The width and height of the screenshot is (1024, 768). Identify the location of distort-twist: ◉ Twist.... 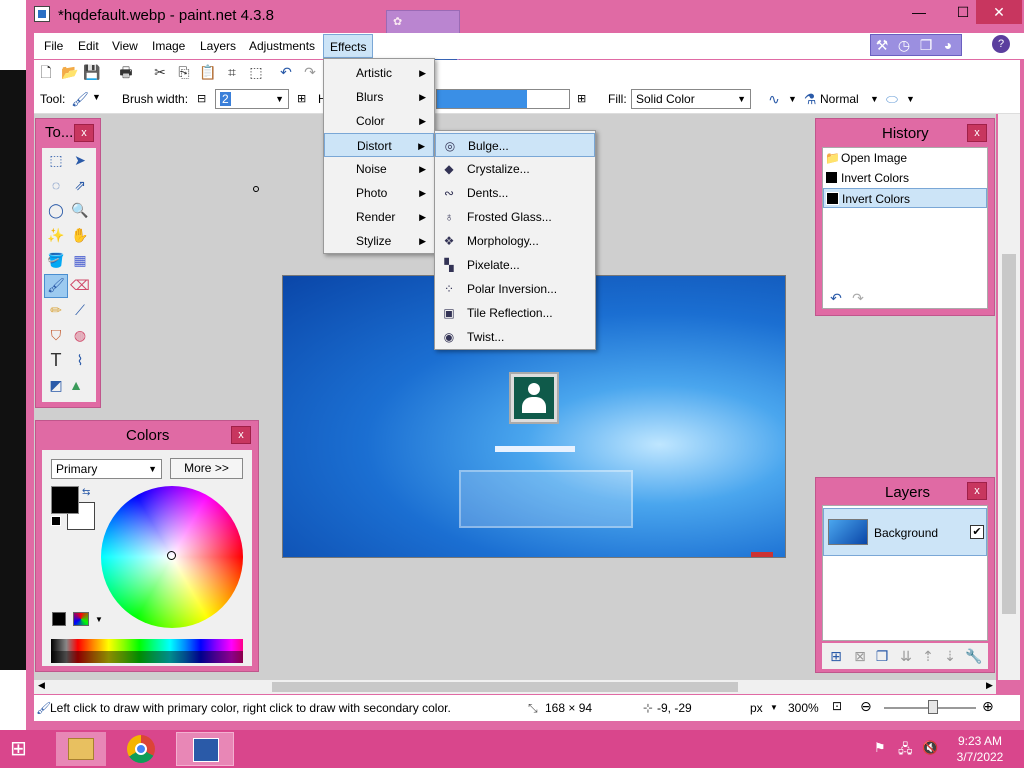
(515, 337).